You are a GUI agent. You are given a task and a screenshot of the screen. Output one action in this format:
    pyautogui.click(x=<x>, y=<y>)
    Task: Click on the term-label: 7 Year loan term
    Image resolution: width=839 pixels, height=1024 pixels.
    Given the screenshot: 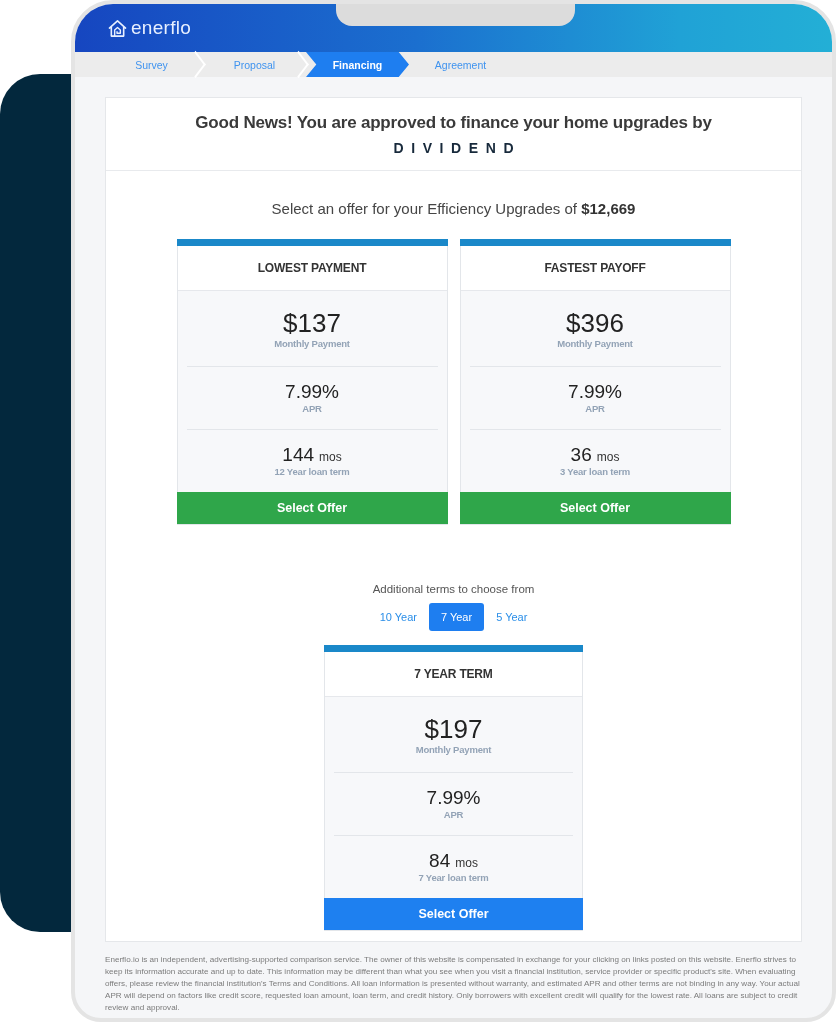 What is the action you would take?
    pyautogui.click(x=453, y=878)
    